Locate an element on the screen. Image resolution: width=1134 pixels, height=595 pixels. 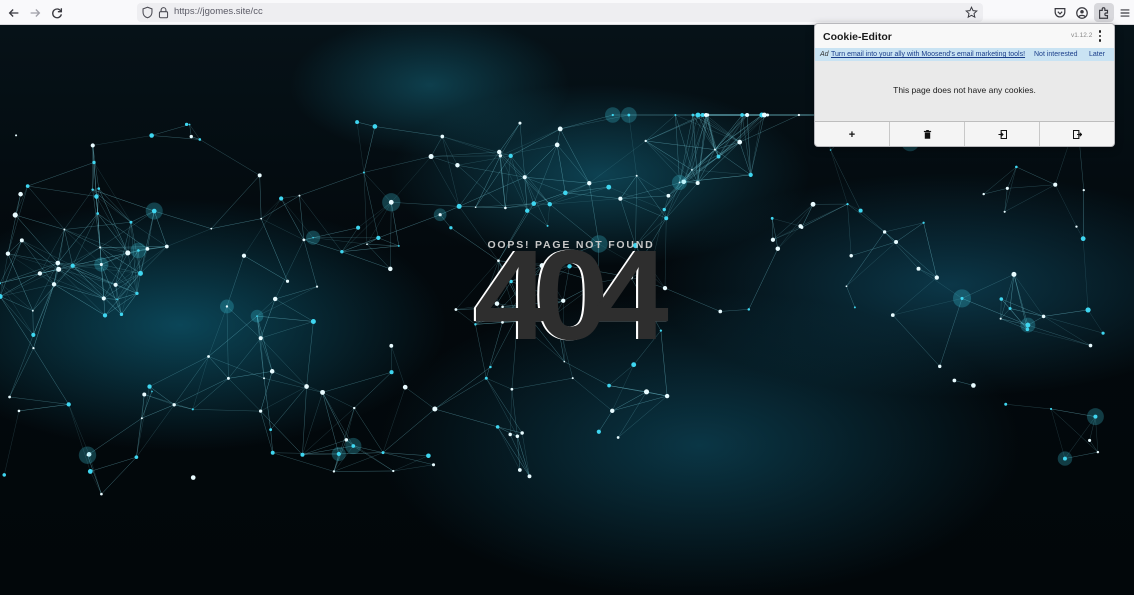
kebab-menu-icon is located at coordinates (1100, 36).